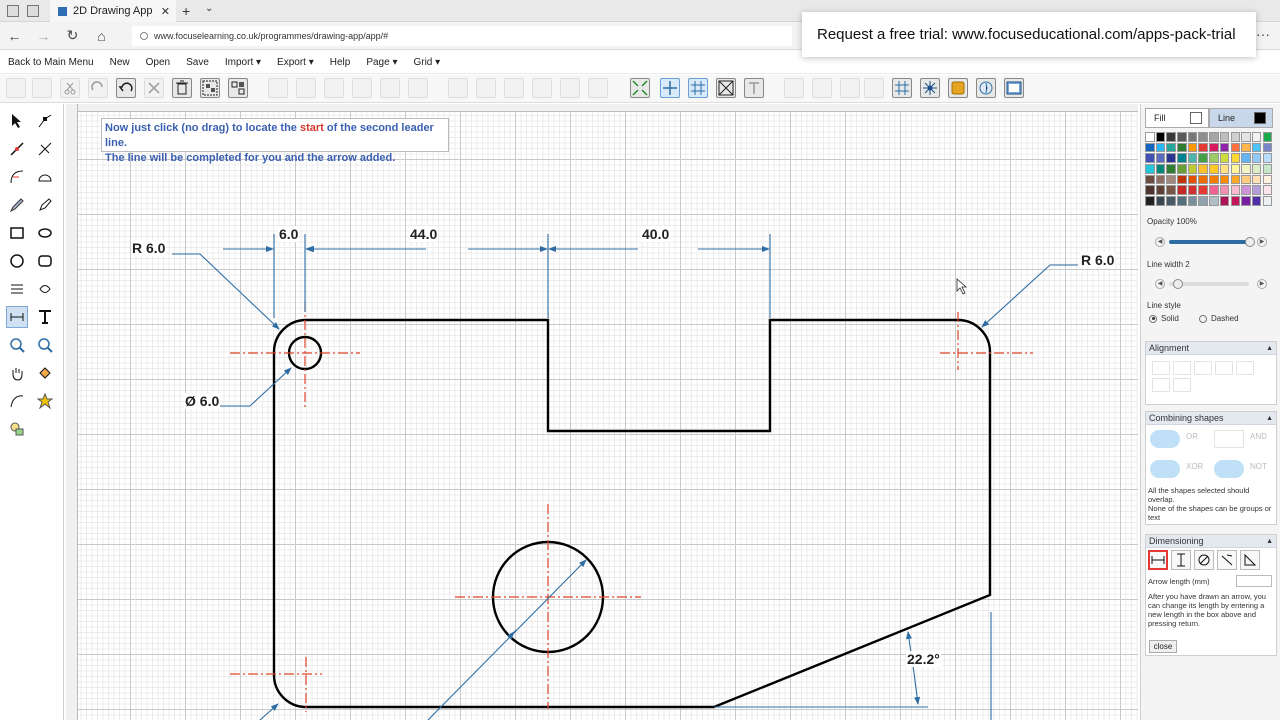  I want to click on pen-icon, so click(45, 205).